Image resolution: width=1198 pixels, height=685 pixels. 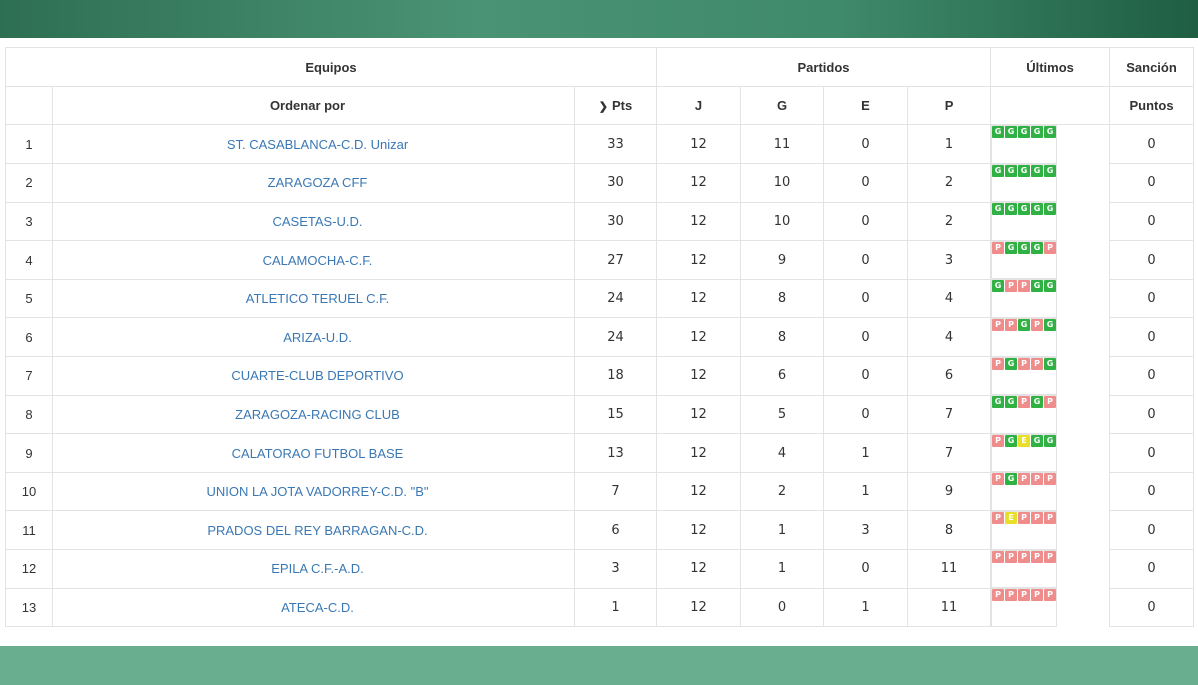 I want to click on team-cell: ATLETICO TERUEL C.F., so click(x=313, y=298).